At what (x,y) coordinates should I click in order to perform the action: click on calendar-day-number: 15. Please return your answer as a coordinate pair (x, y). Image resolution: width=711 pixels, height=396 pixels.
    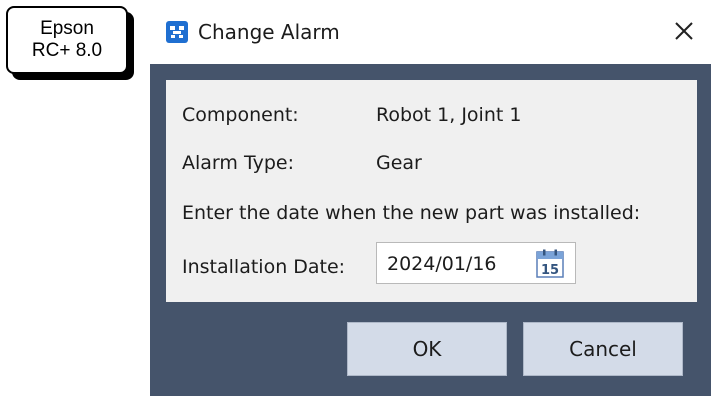
    Looking at the image, I should click on (550, 270).